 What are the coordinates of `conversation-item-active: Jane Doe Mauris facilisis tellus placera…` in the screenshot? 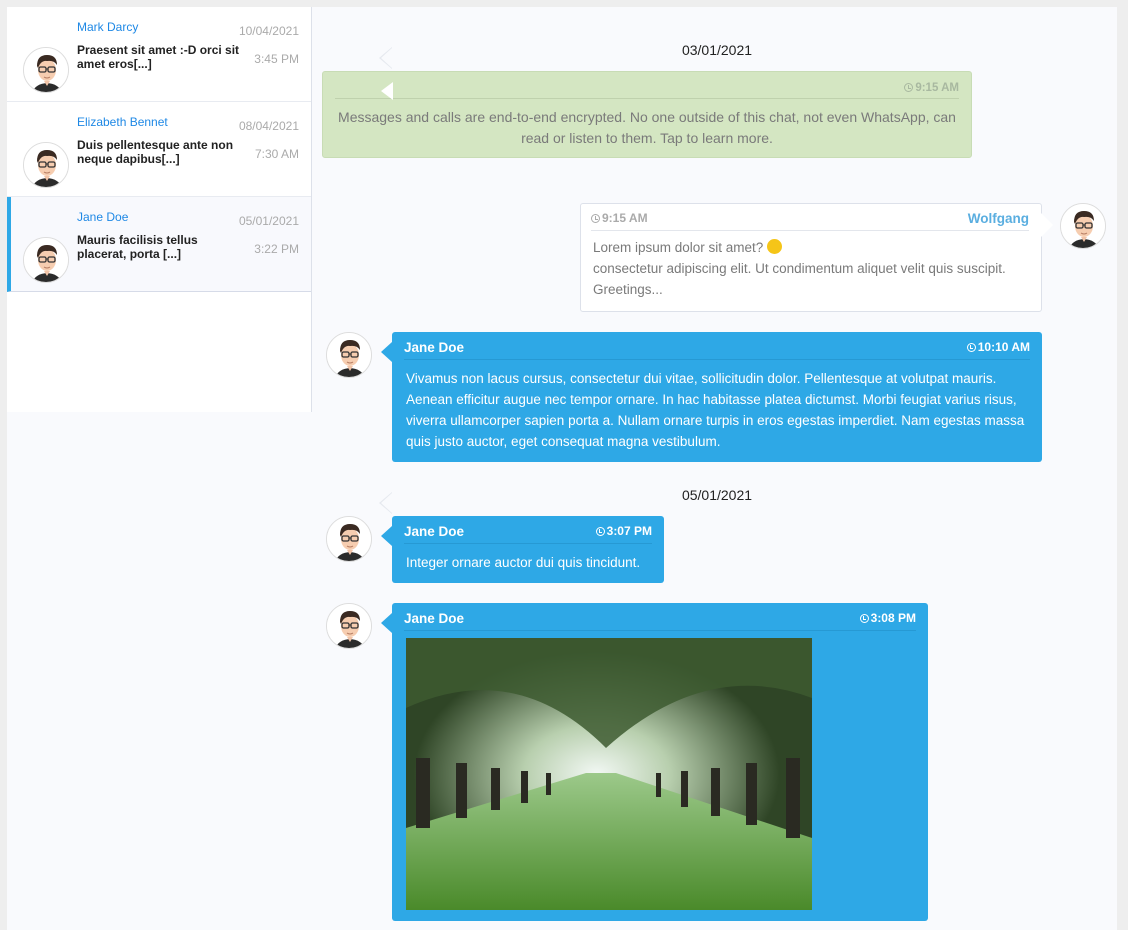 It's located at (159, 244).